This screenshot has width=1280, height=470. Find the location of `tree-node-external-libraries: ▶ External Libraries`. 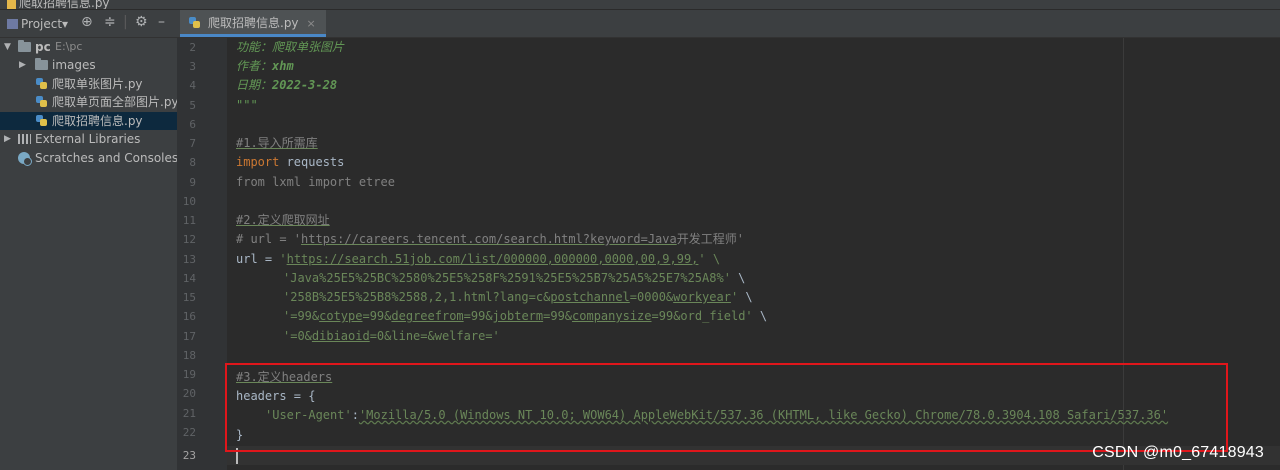

tree-node-external-libraries: ▶ External Libraries is located at coordinates (88, 139).